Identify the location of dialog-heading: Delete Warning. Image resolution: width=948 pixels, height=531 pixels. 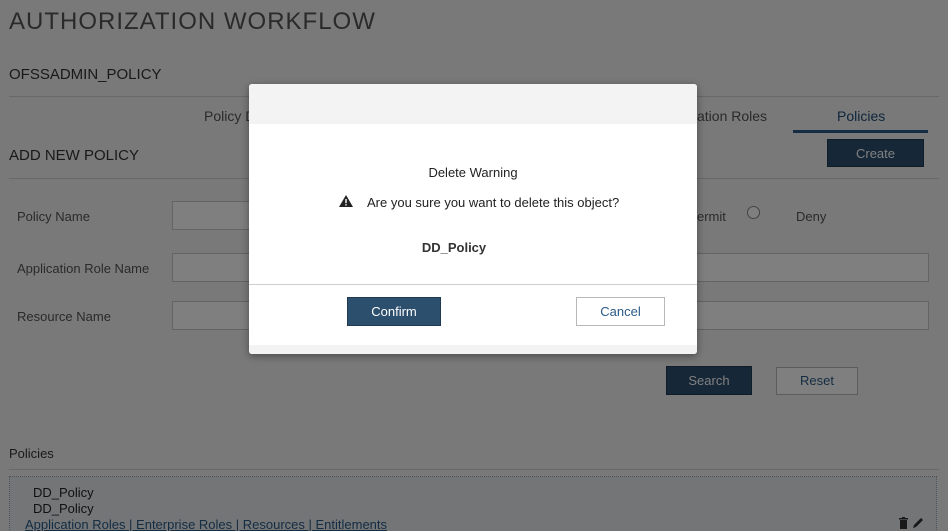
(473, 172).